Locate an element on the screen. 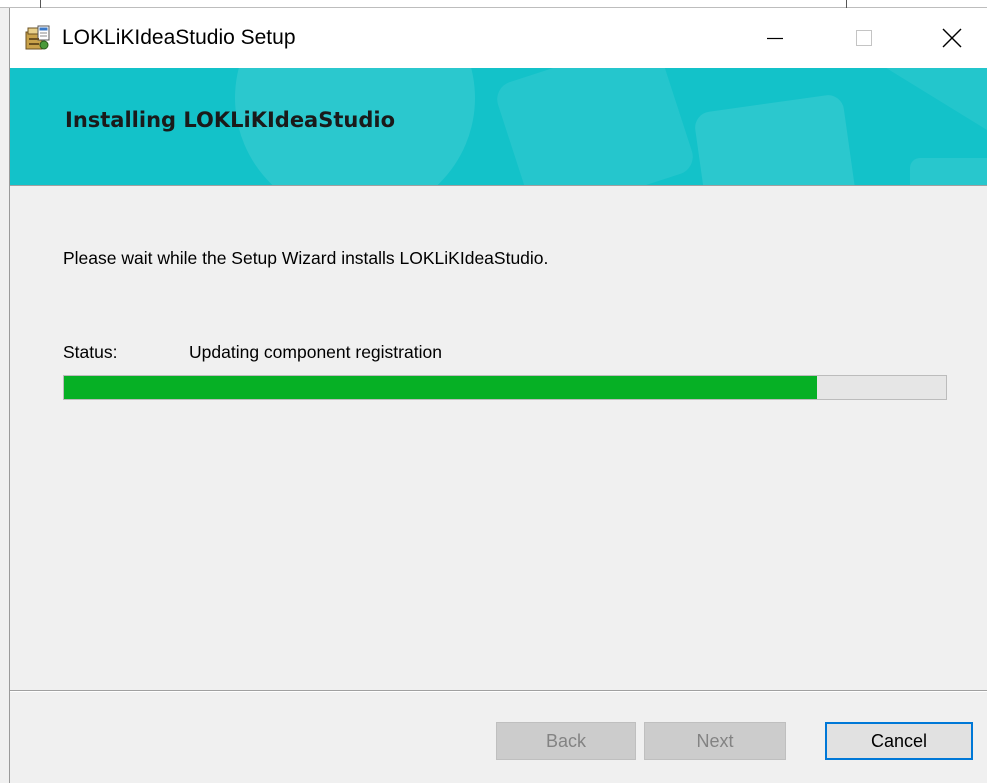 The width and height of the screenshot is (987, 783). cancel-button: Cancel is located at coordinates (899, 741).